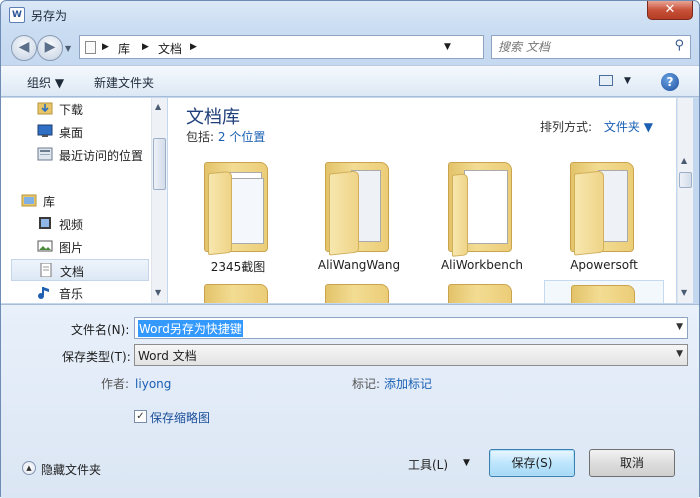  Describe the element at coordinates (167, 356) in the screenshot. I see `savetype-value: Word 文档` at that location.